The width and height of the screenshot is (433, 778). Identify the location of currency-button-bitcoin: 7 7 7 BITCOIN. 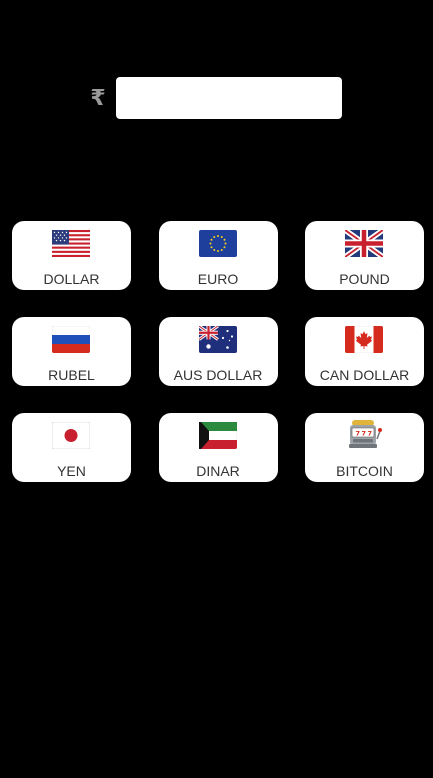
(364, 447).